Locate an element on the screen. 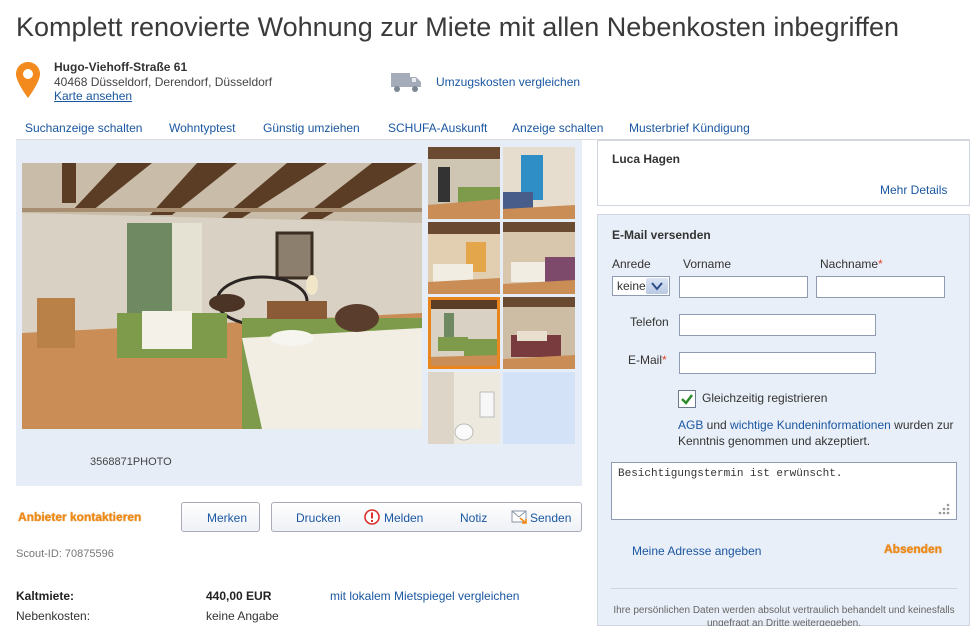  message-text: Besichtigungstermin ist erwünscht. is located at coordinates (730, 474).